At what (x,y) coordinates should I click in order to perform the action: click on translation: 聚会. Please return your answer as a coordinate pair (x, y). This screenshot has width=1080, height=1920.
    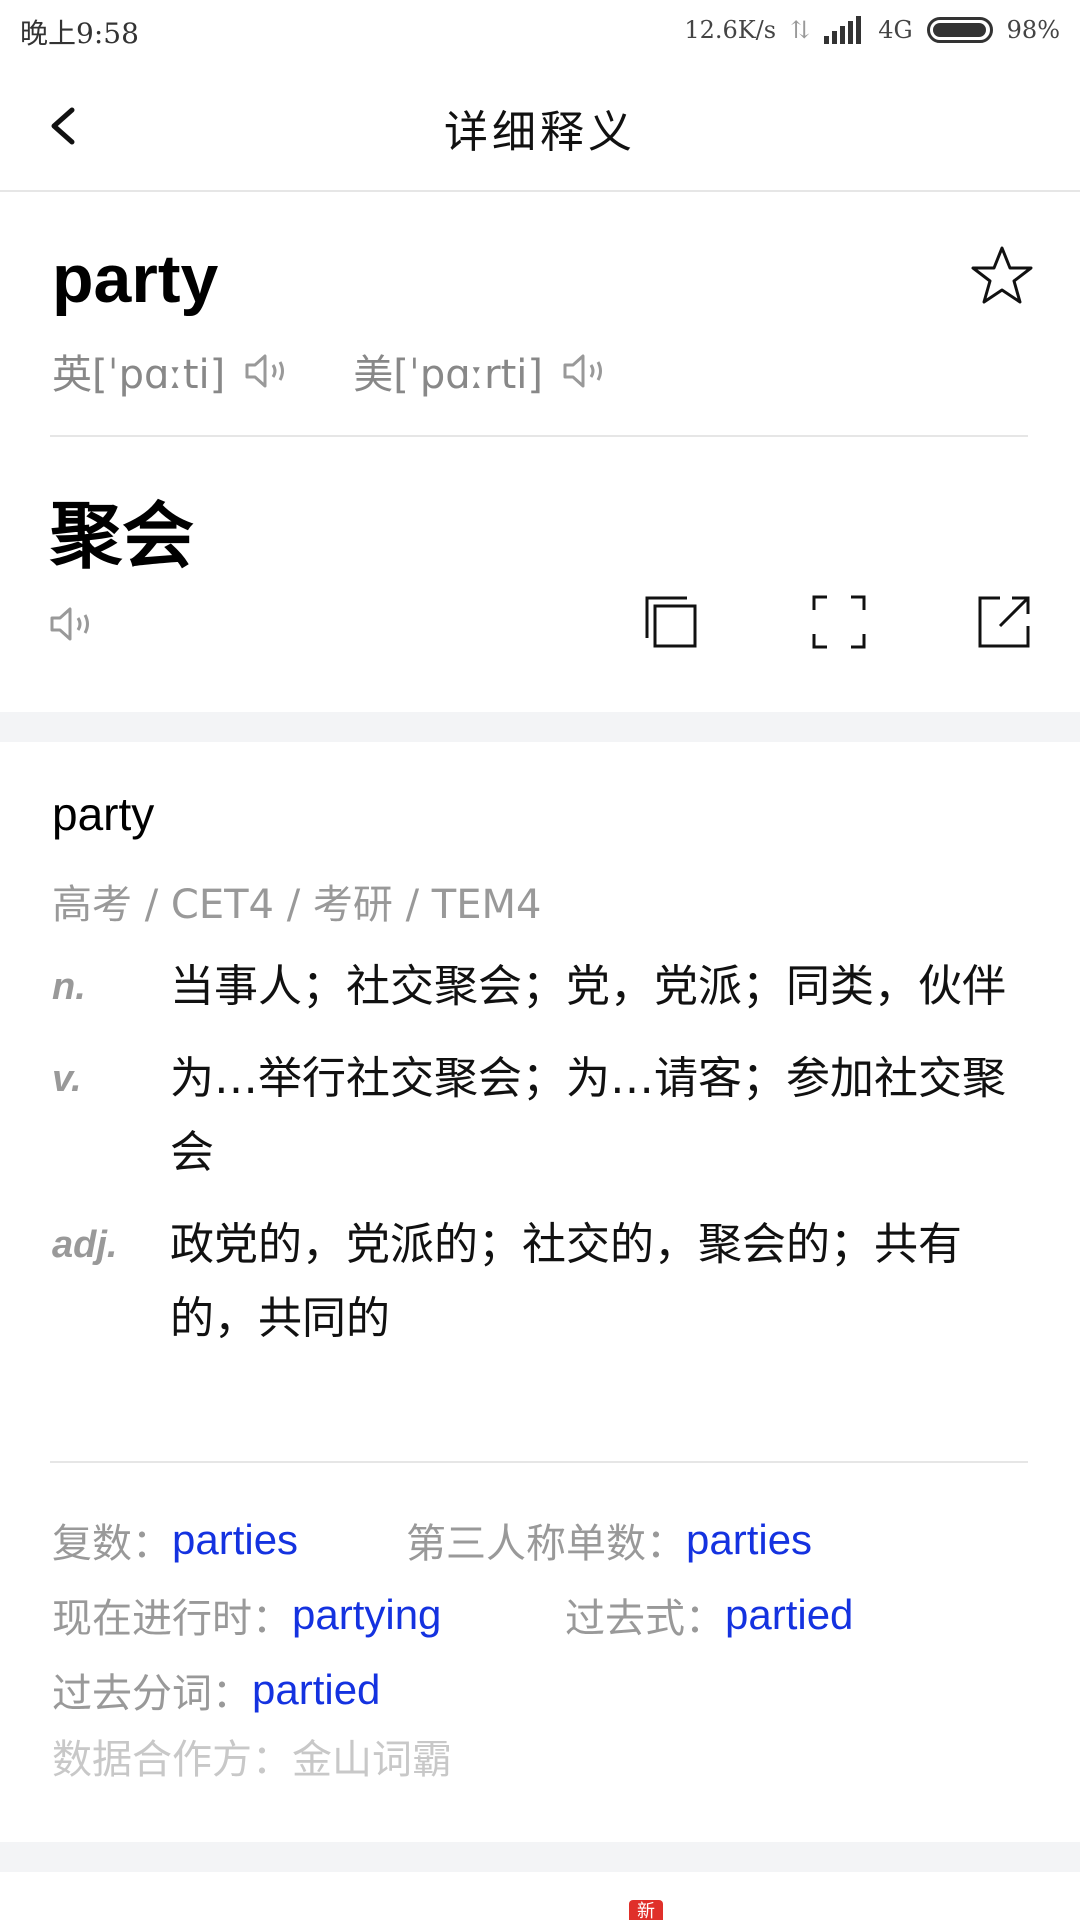
    Looking at the image, I should click on (122, 536).